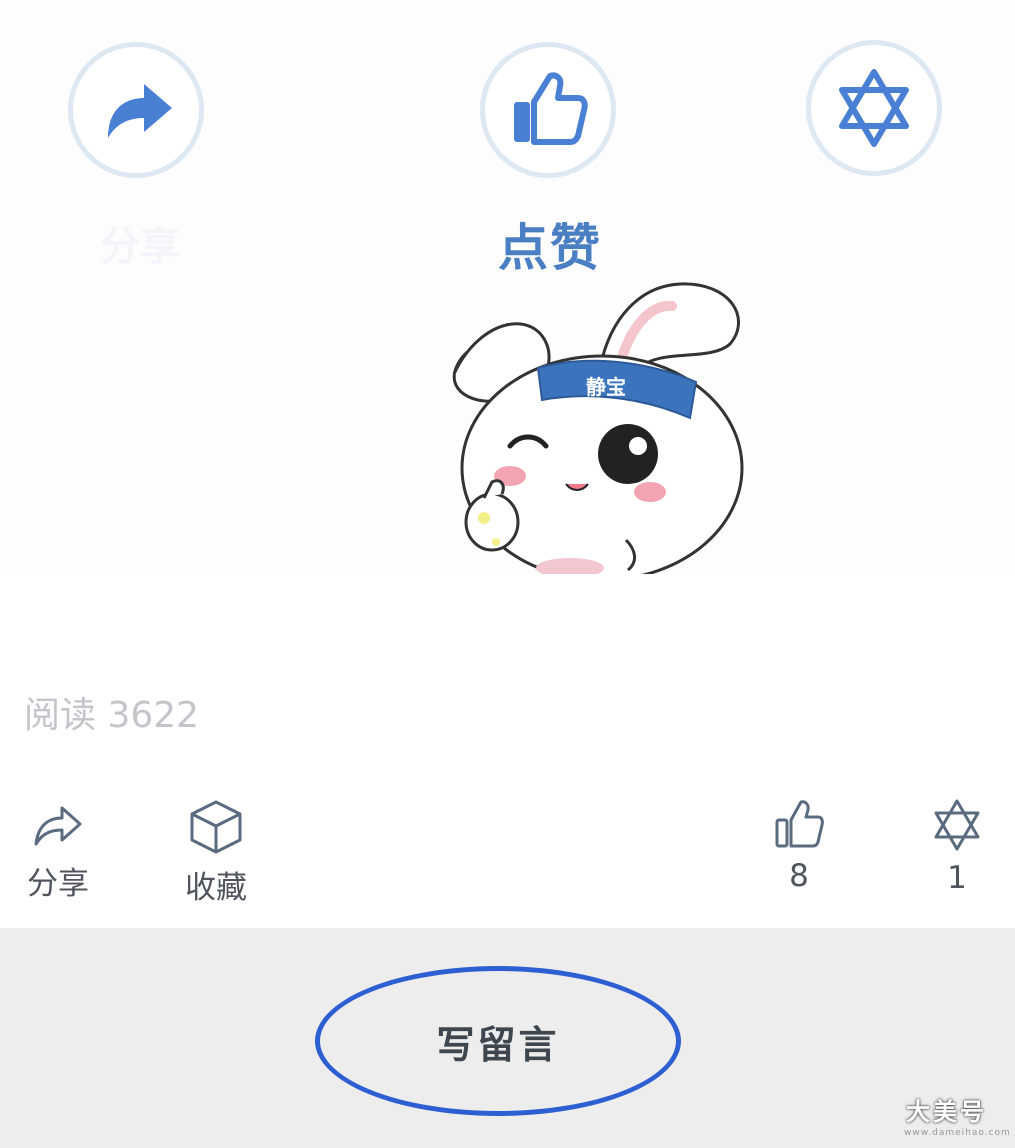  I want to click on favorite-action: 收藏, so click(216, 852).